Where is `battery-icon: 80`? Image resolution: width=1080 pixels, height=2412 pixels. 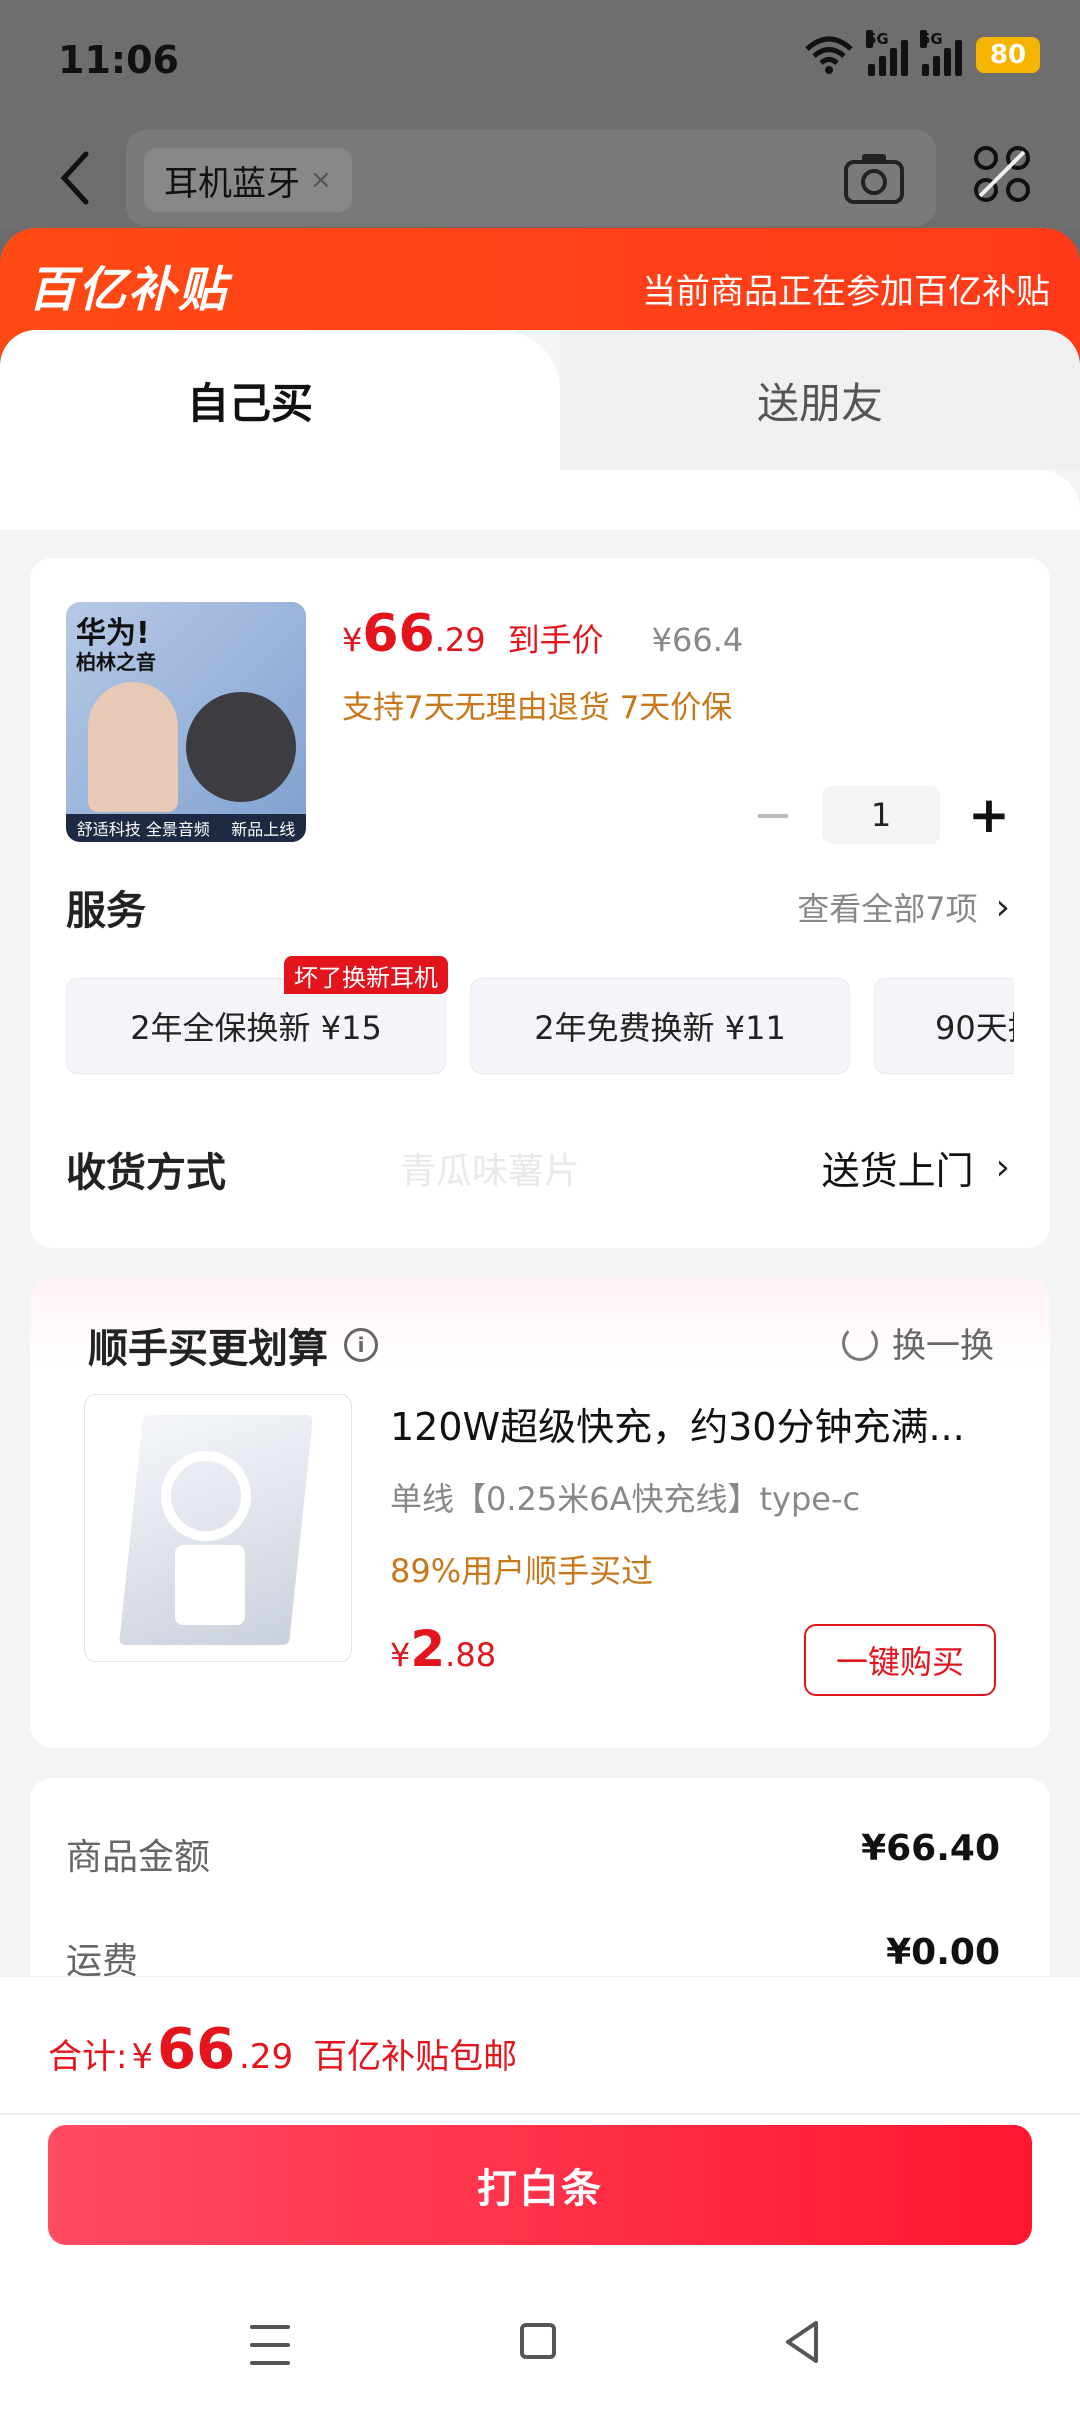 battery-icon: 80 is located at coordinates (1008, 55).